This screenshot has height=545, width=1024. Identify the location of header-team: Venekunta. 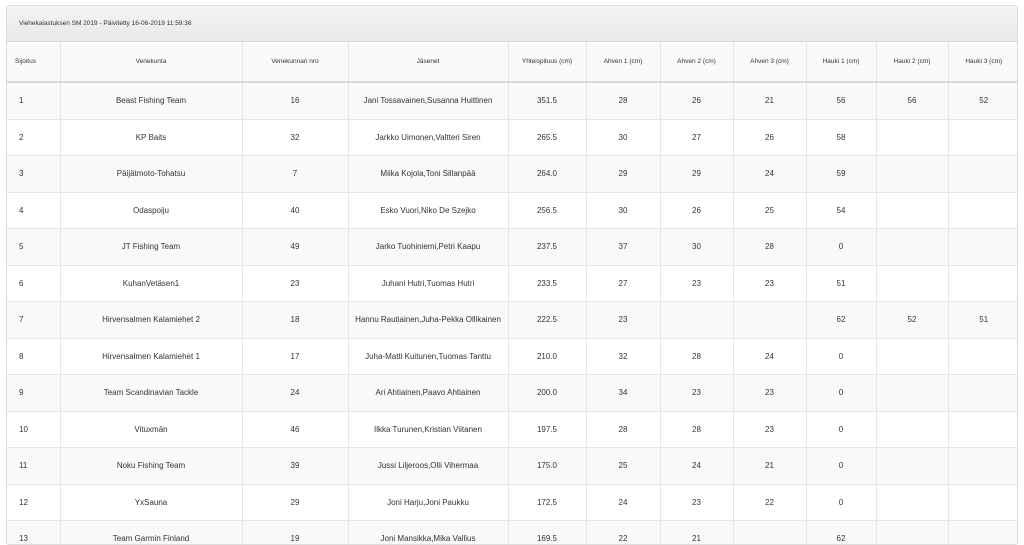
(151, 62).